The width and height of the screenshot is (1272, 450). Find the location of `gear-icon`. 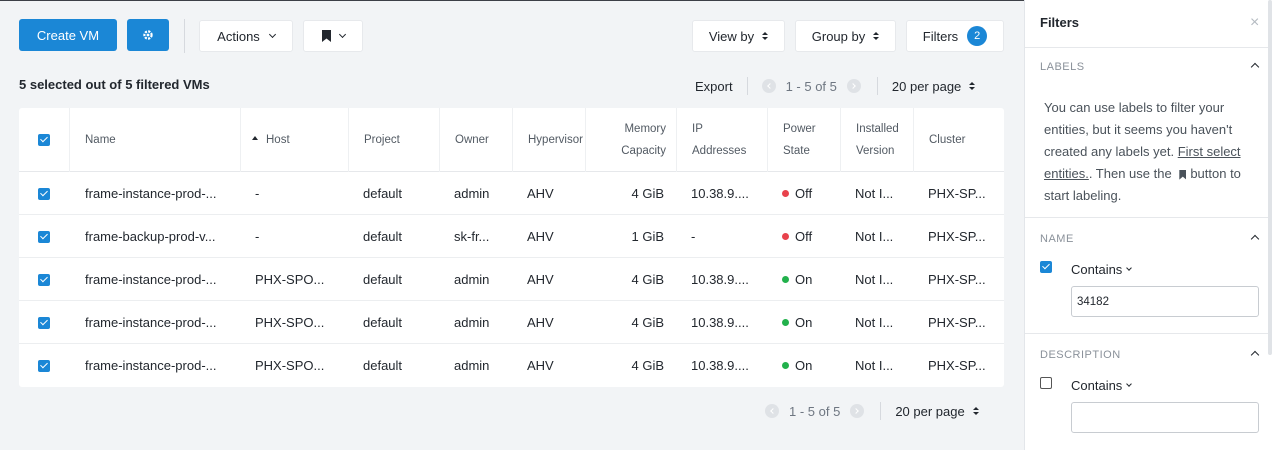

gear-icon is located at coordinates (148, 35).